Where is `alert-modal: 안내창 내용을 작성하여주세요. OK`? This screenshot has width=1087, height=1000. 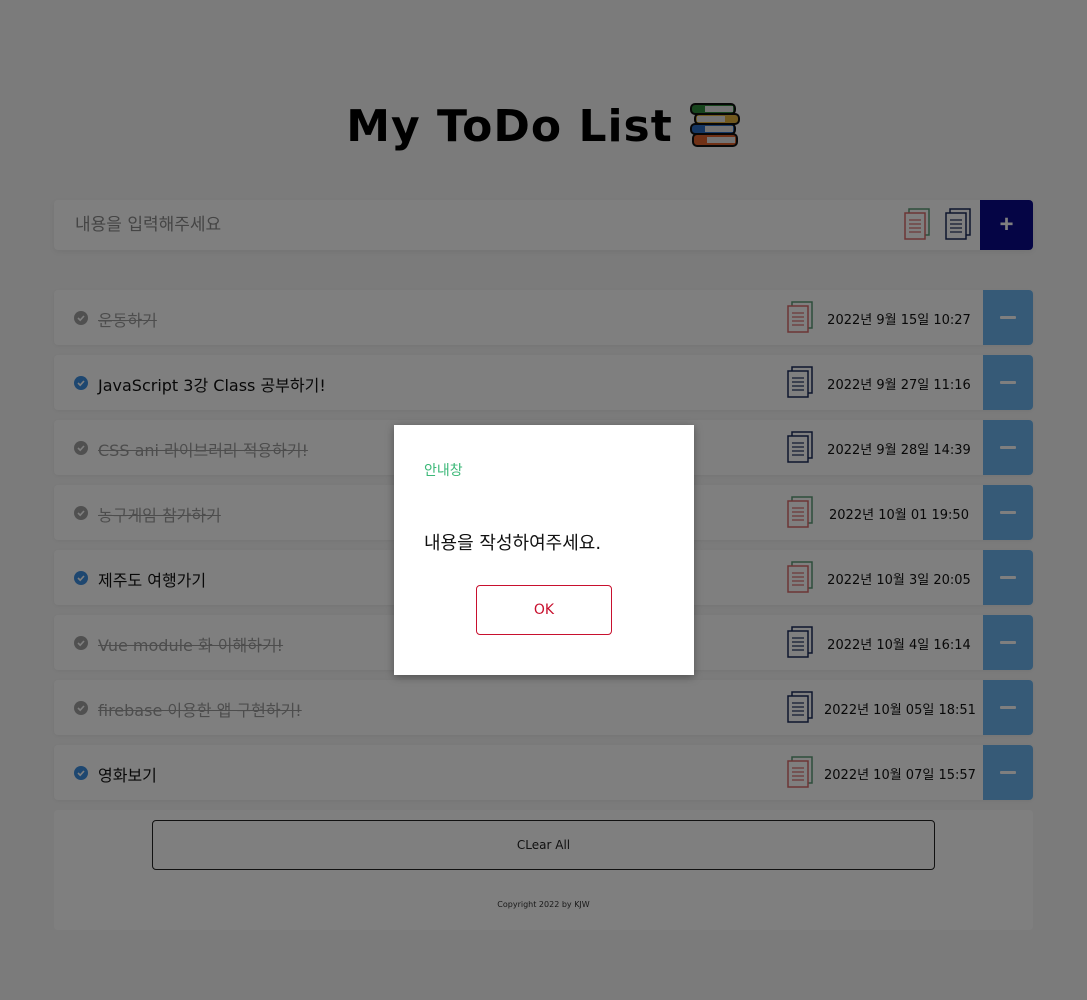
alert-modal: 안내창 내용을 작성하여주세요. OK is located at coordinates (544, 550).